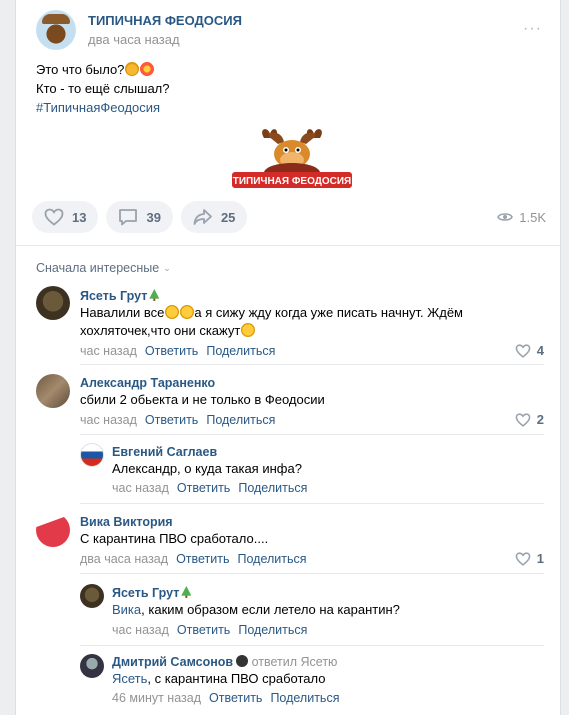 This screenshot has height=715, width=569. I want to click on views-counter: 1.5K, so click(521, 217).